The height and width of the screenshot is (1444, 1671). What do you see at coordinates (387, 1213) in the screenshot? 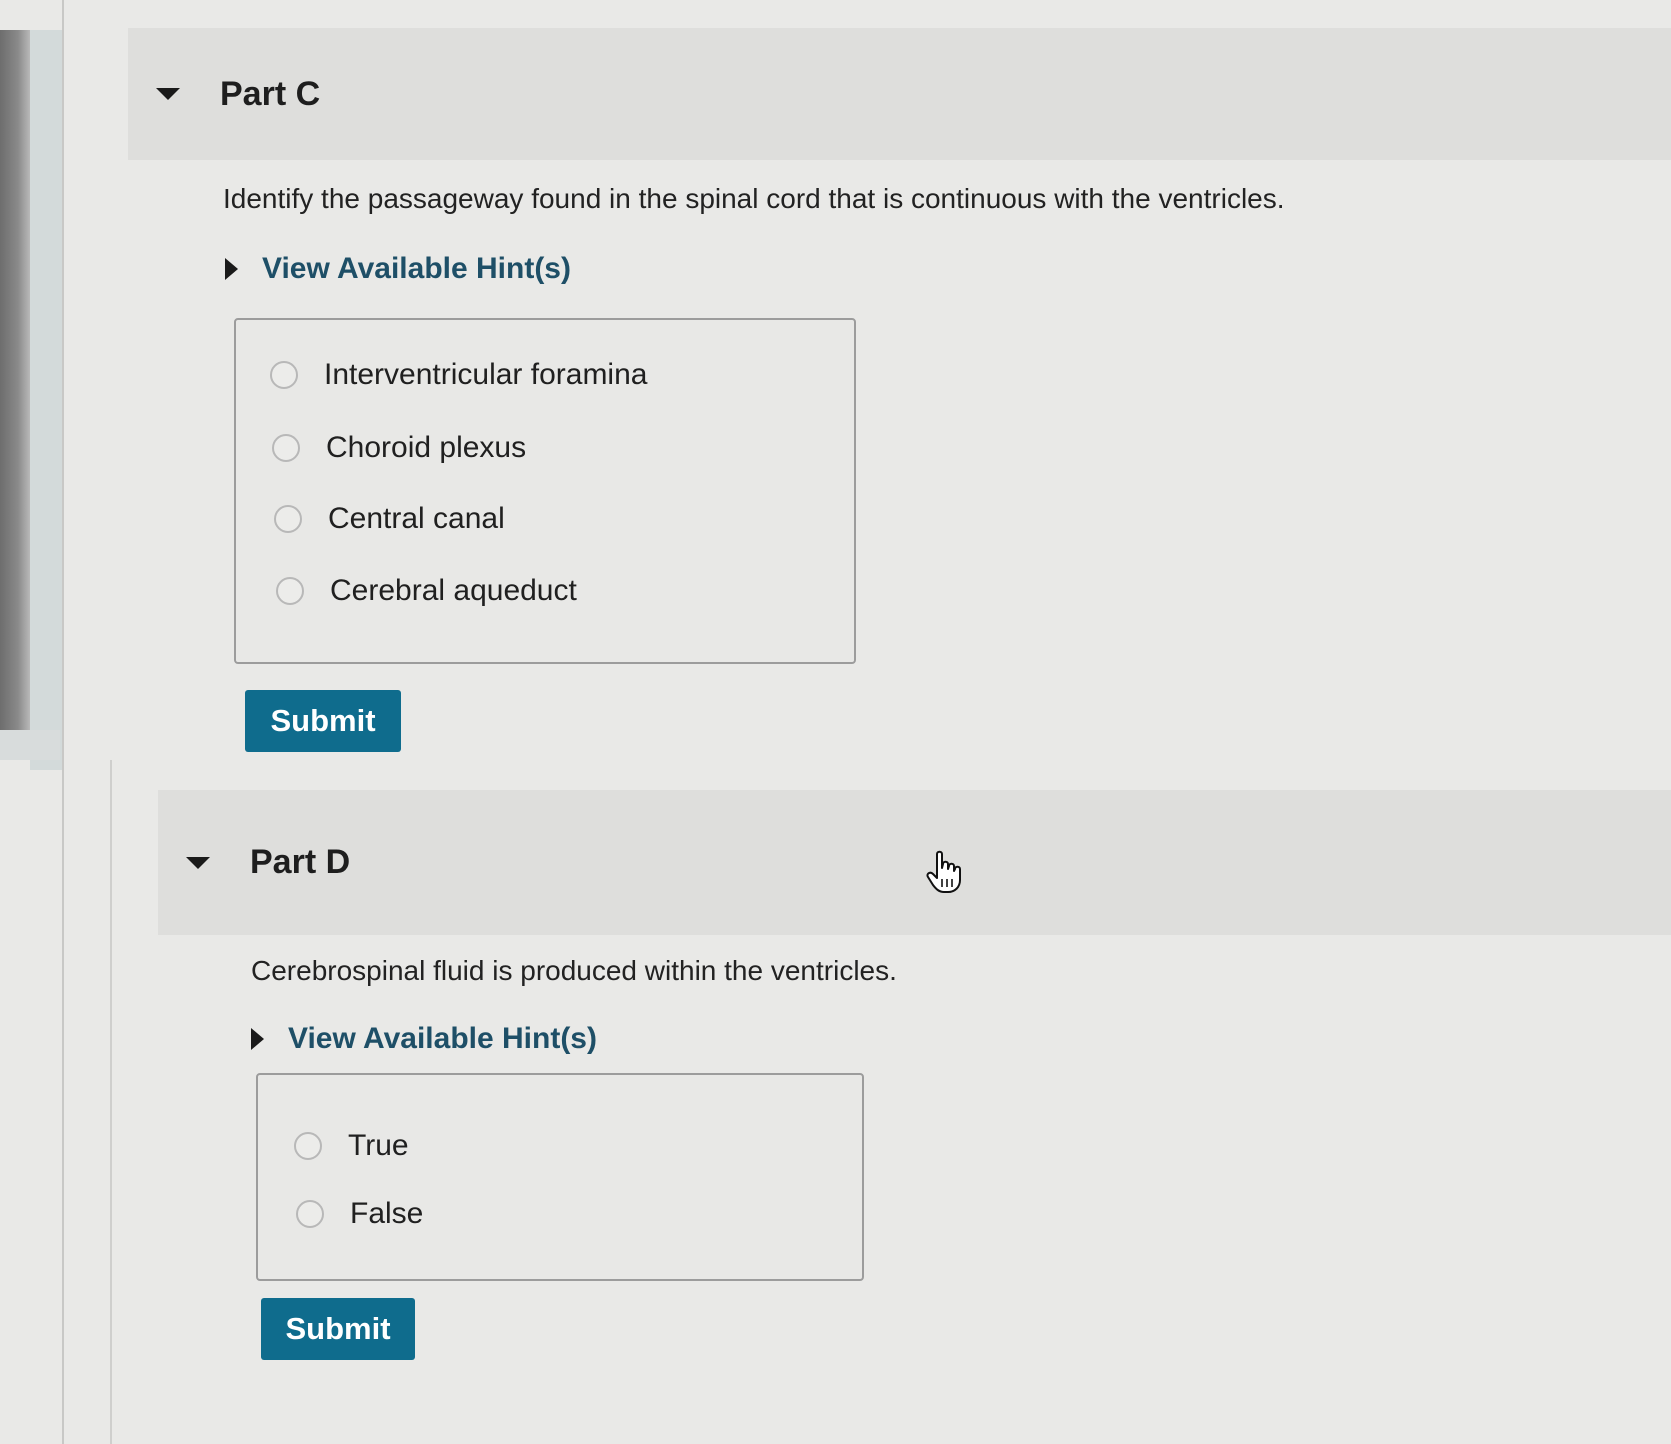
I see `choice-label: False` at bounding box center [387, 1213].